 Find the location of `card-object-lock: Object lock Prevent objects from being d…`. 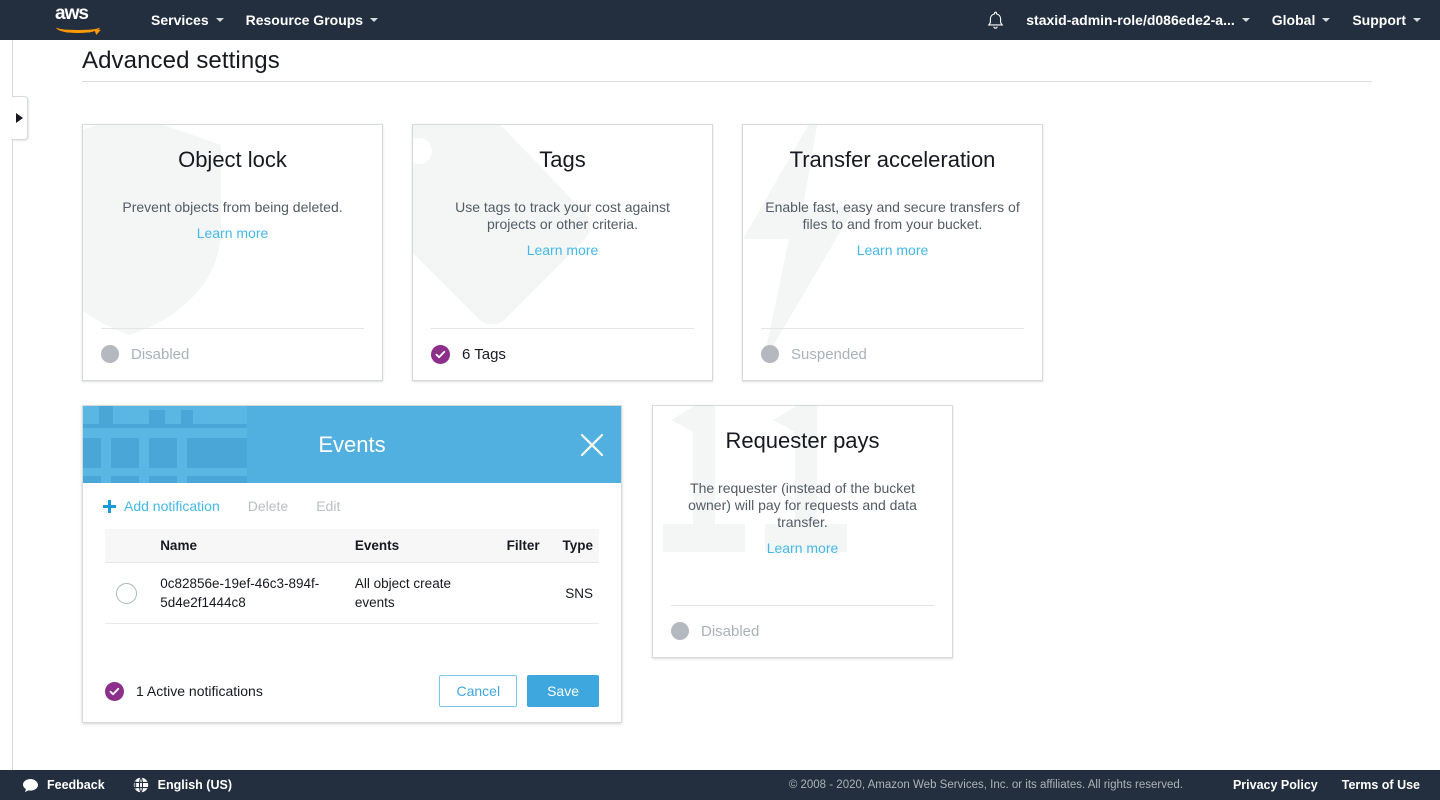

card-object-lock: Object lock Prevent objects from being d… is located at coordinates (232, 252).